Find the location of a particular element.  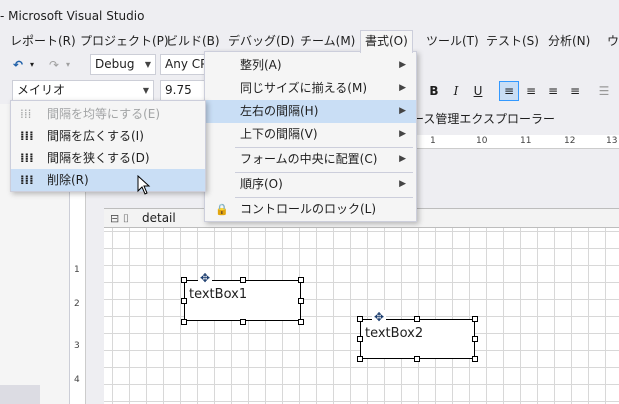

ruler-tick: 1 is located at coordinates (77, 270).